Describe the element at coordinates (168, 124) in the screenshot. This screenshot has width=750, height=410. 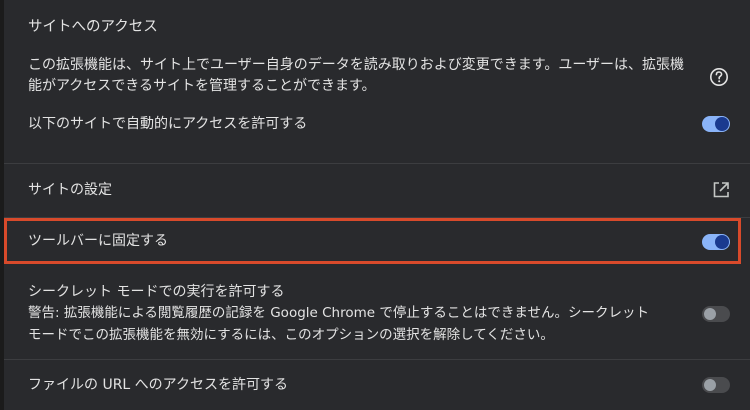
I see `auto-allow-label: 以下のサイトで自動的にアクセスを許可する` at that location.